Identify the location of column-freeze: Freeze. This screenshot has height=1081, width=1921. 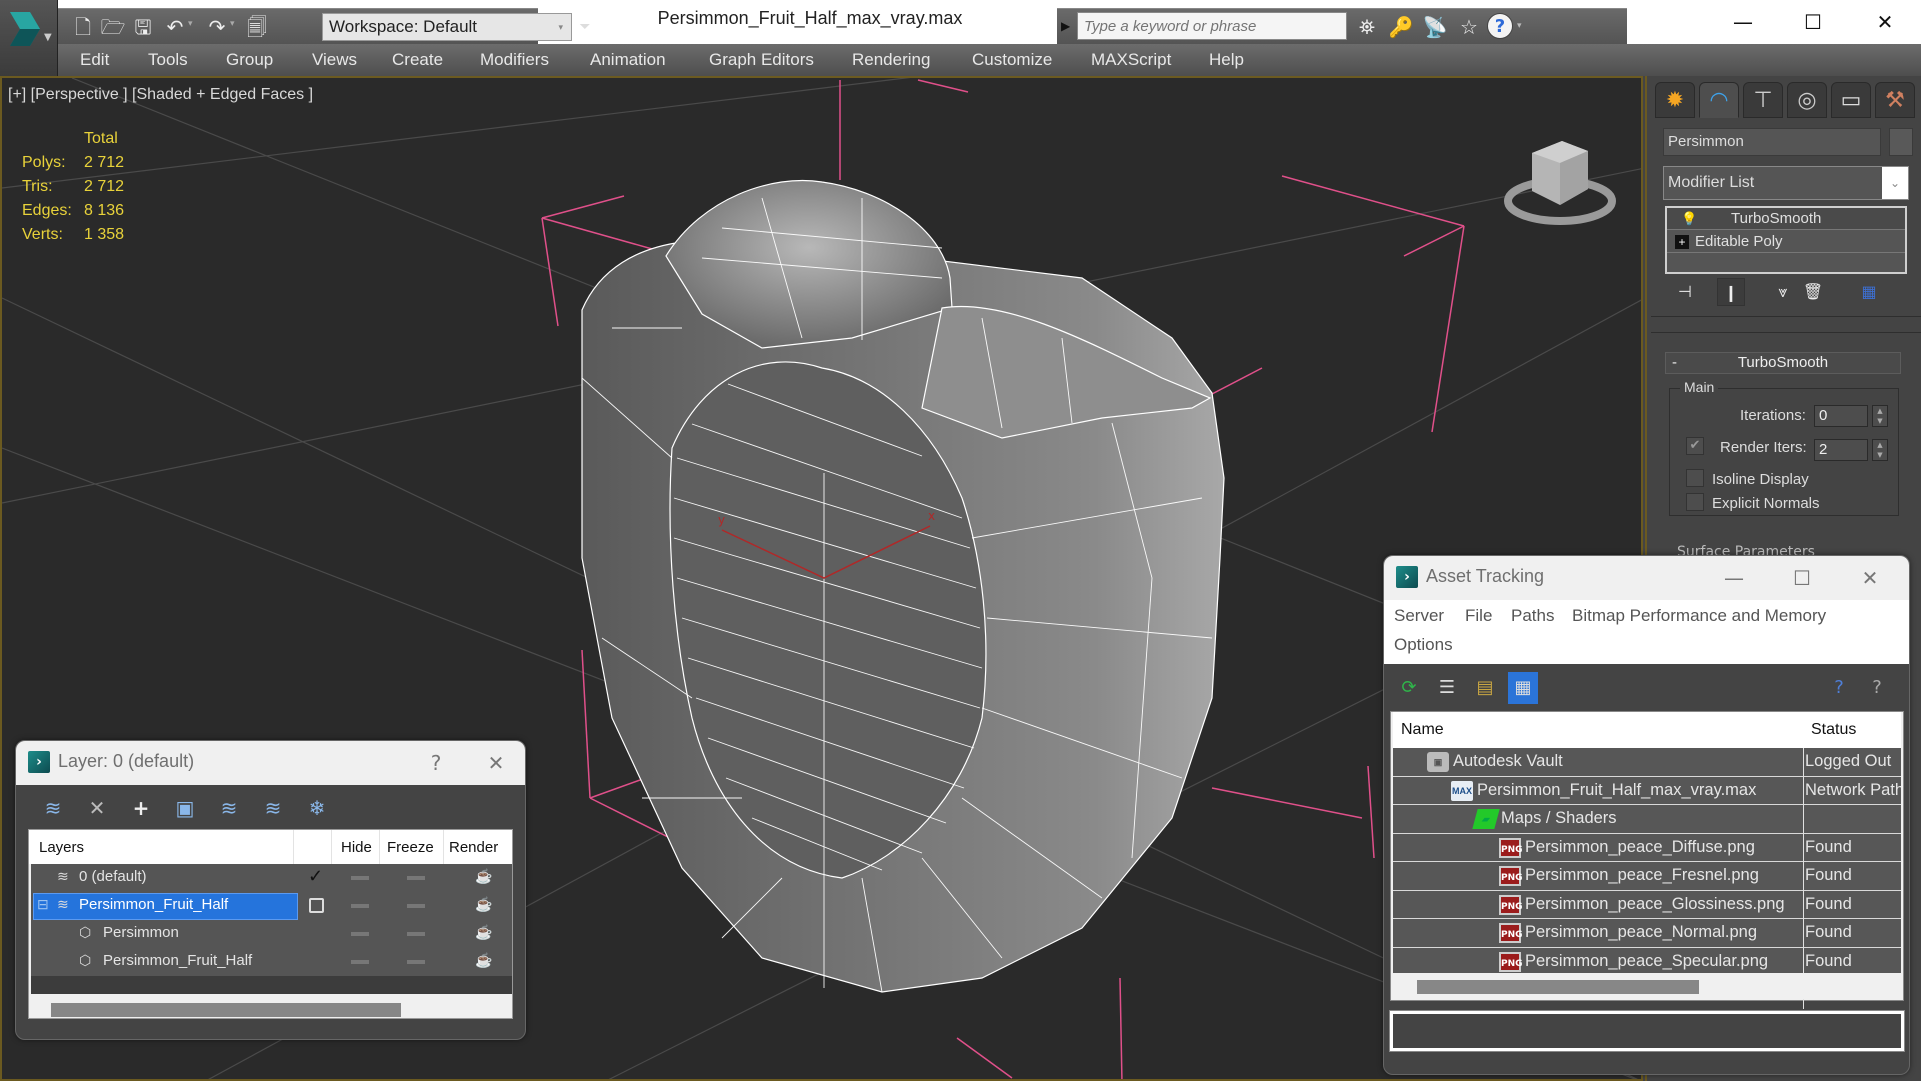
(410, 847).